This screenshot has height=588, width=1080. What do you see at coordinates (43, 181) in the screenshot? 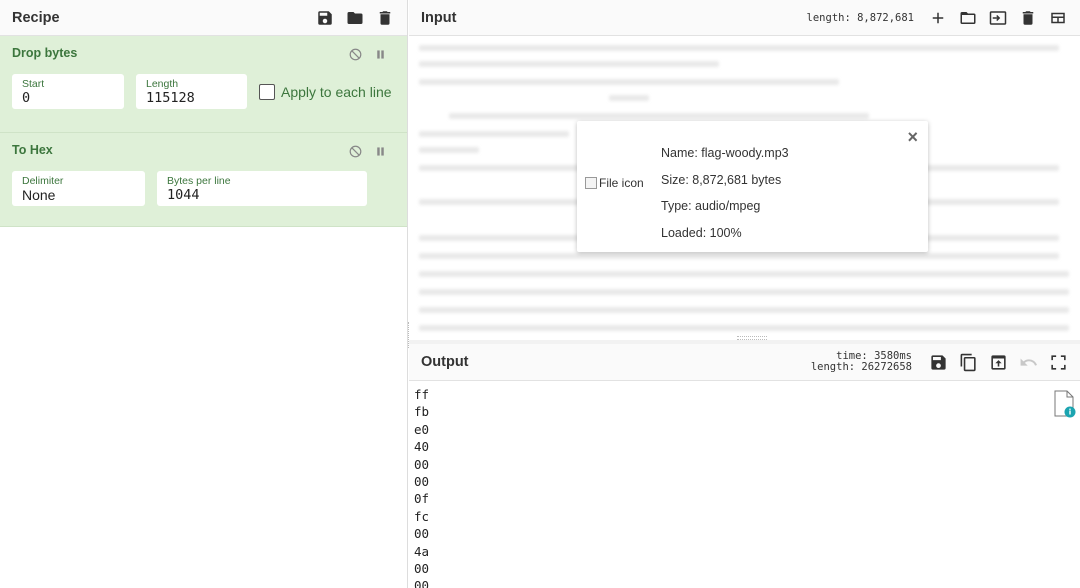
I see `delimiter-label: Delimiter` at bounding box center [43, 181].